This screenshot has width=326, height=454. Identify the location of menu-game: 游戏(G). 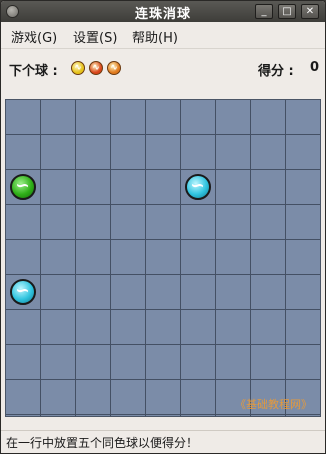
(34, 36).